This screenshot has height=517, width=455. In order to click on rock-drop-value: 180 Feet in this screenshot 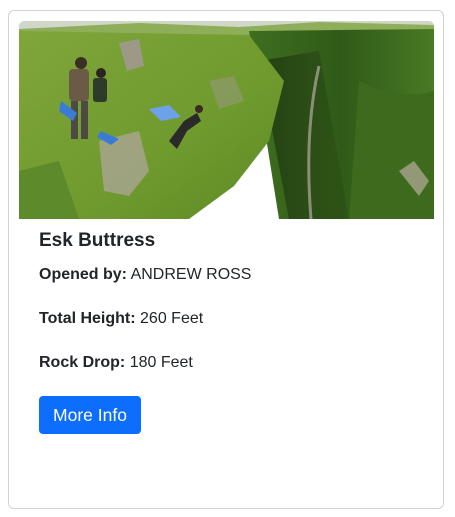, I will do `click(161, 362)`.